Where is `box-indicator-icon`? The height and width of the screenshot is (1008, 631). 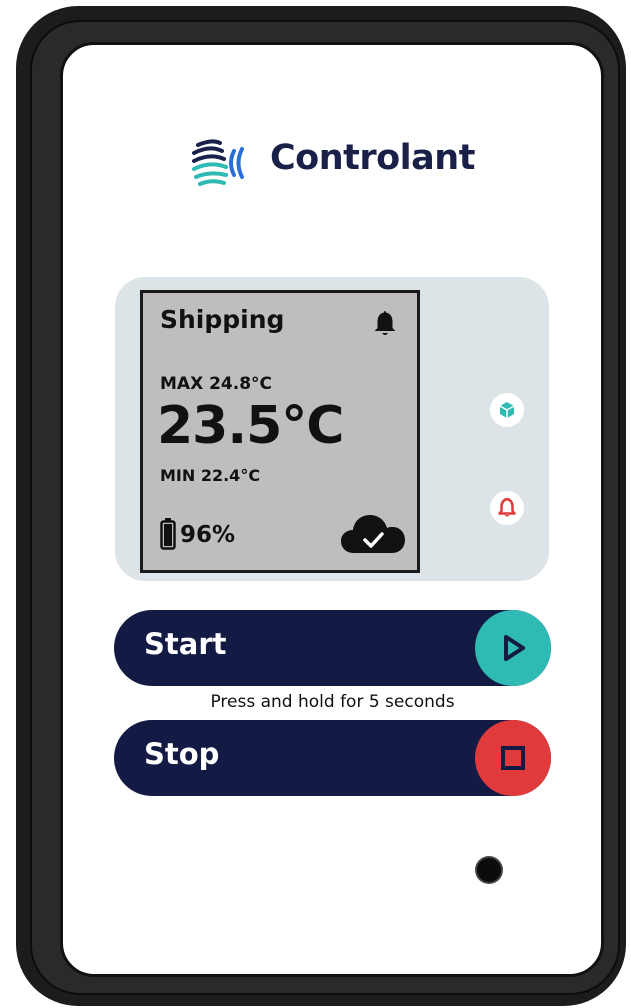 box-indicator-icon is located at coordinates (507, 410).